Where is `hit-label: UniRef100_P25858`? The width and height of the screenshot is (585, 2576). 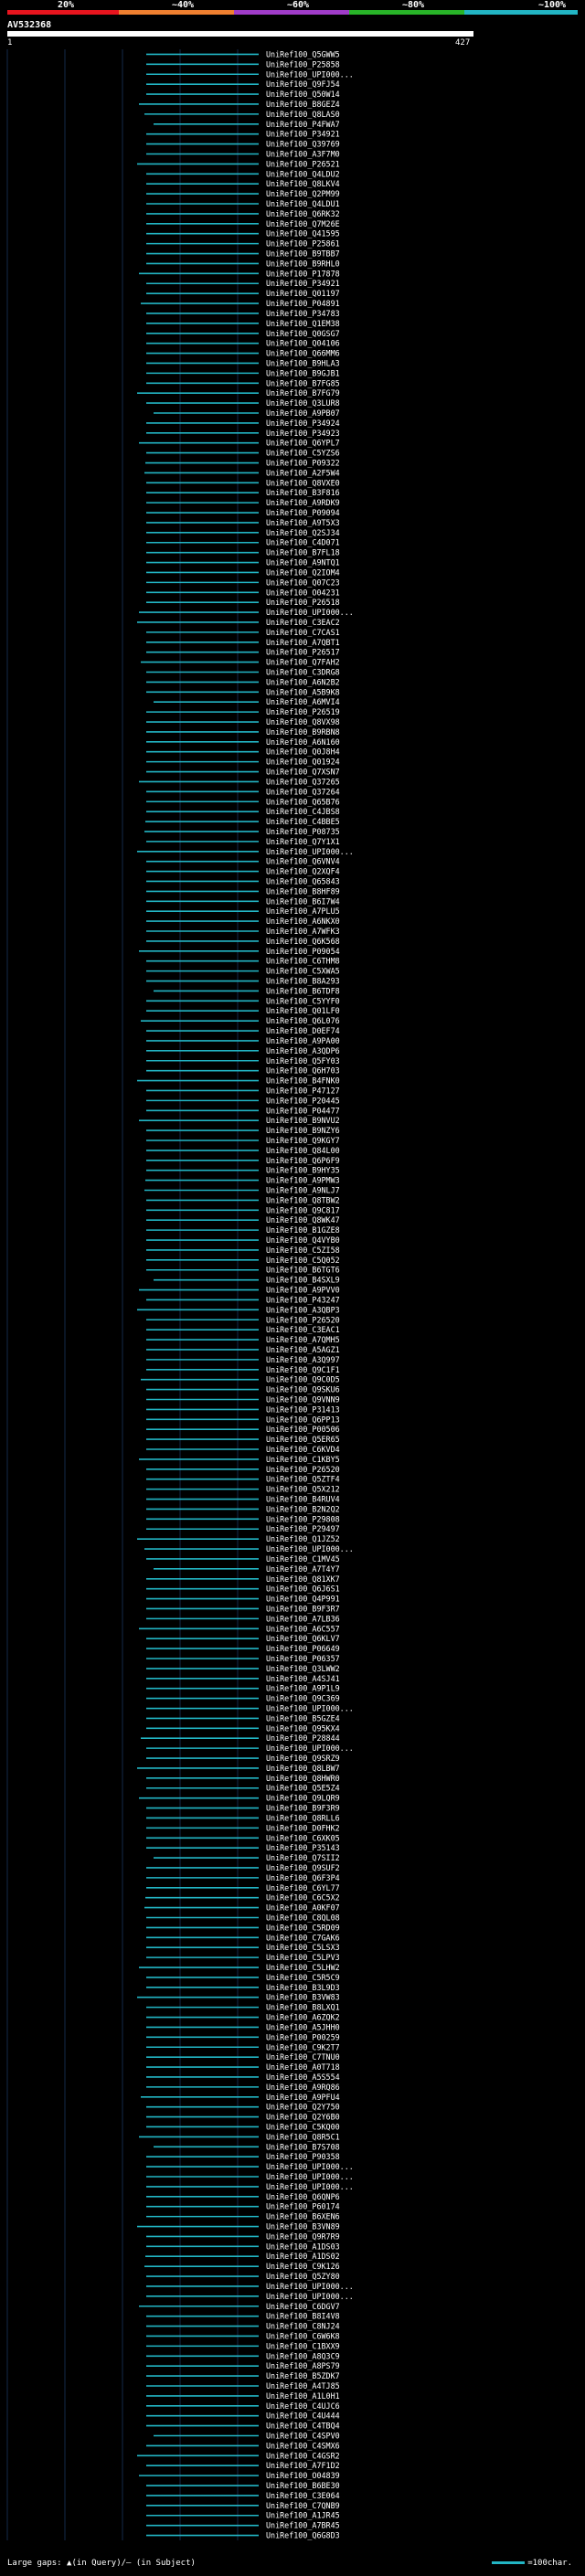 hit-label: UniRef100_P25858 is located at coordinates (303, 64).